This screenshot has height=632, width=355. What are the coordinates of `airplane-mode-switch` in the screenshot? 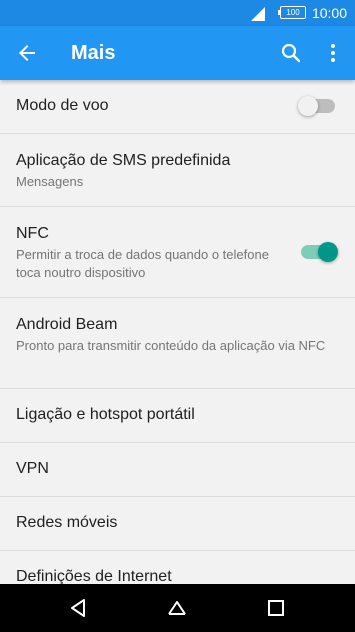 It's located at (316, 106).